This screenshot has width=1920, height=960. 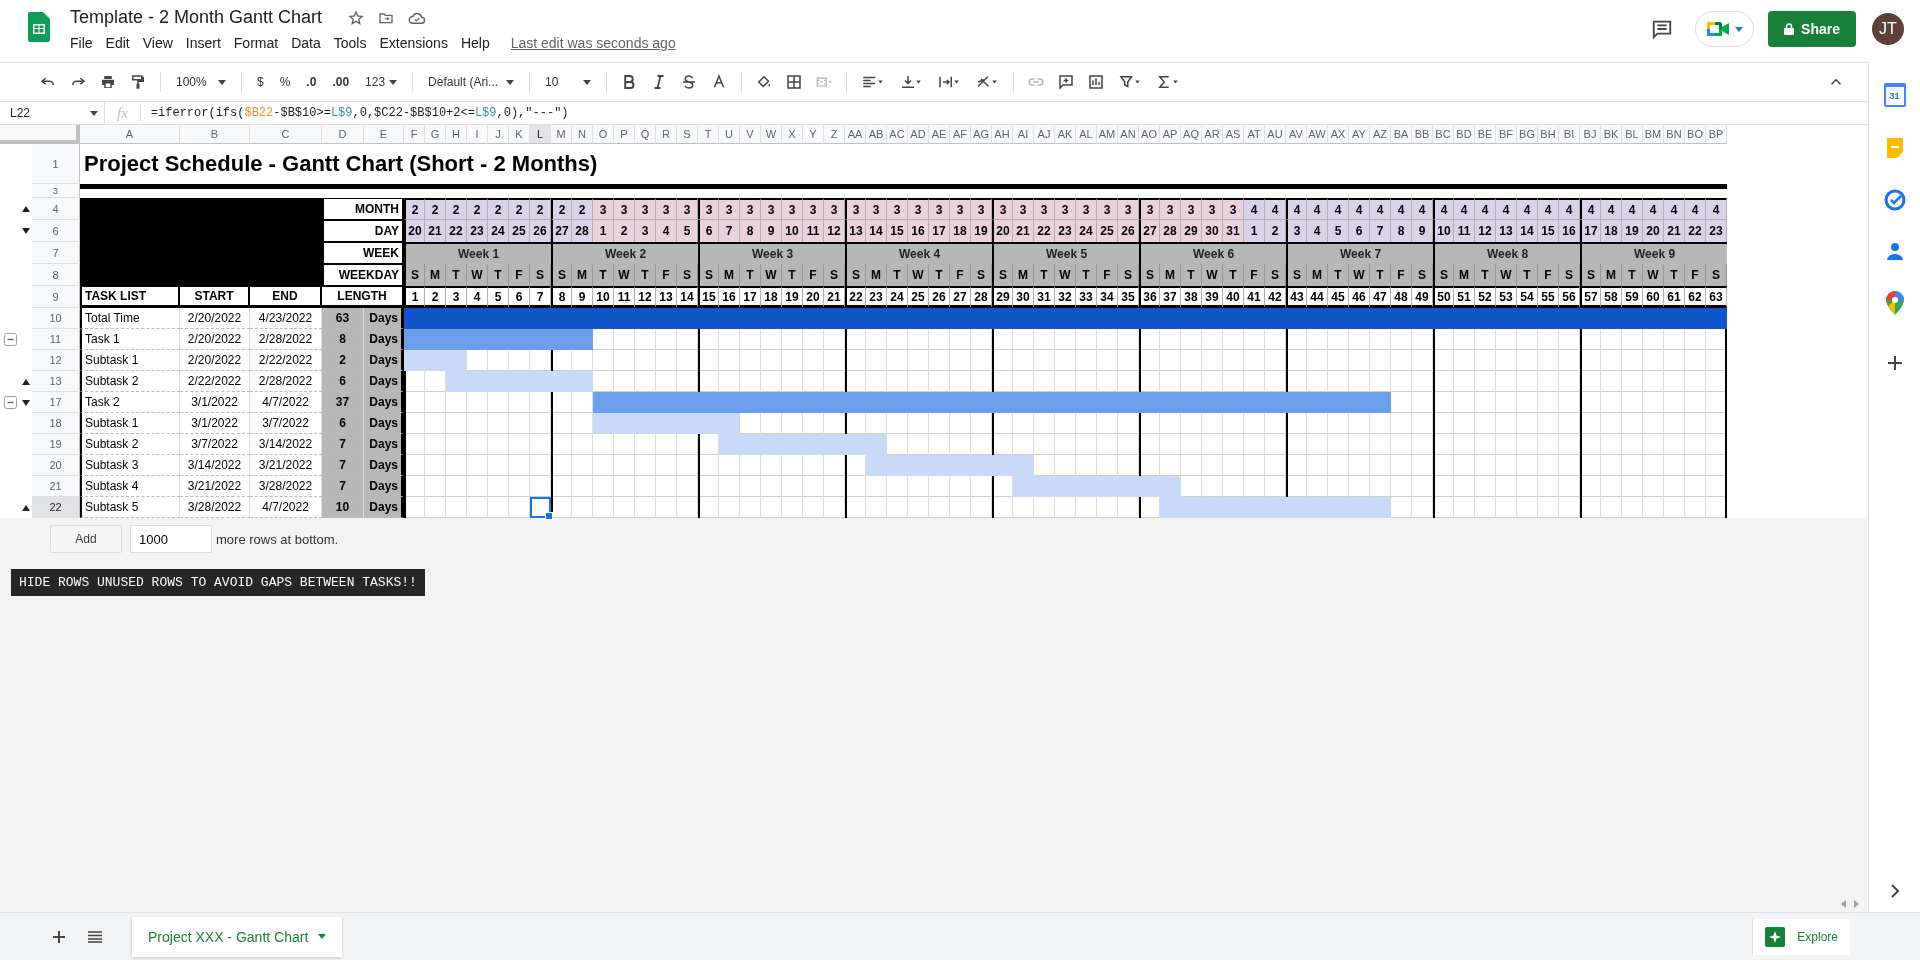 I want to click on column-header: AO, so click(x=1149, y=134).